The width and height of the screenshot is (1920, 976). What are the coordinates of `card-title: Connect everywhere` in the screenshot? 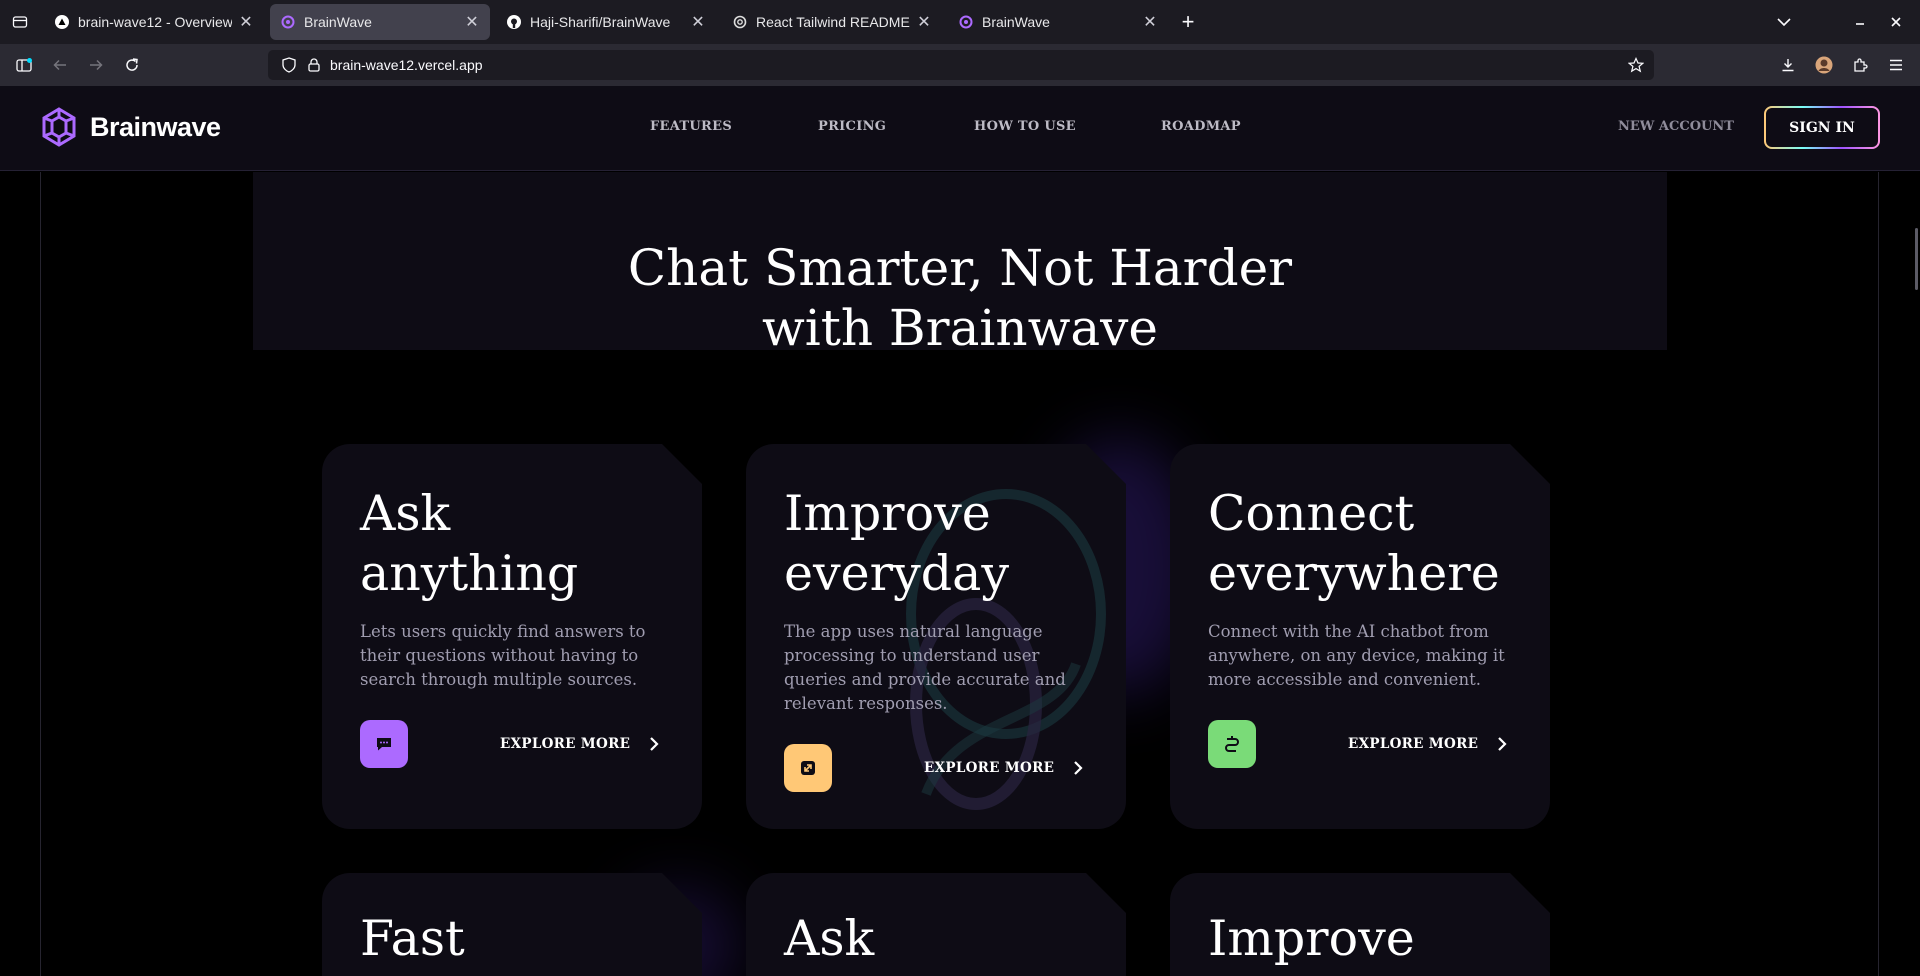 It's located at (1354, 543).